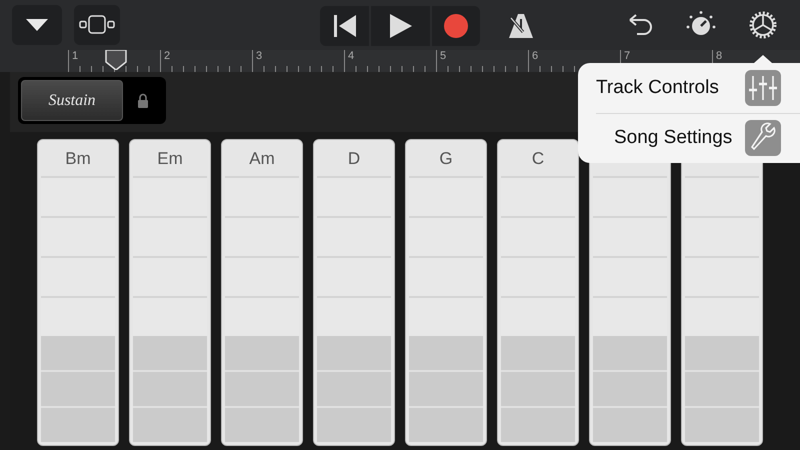  What do you see at coordinates (538, 292) in the screenshot?
I see `chord-strip: C` at bounding box center [538, 292].